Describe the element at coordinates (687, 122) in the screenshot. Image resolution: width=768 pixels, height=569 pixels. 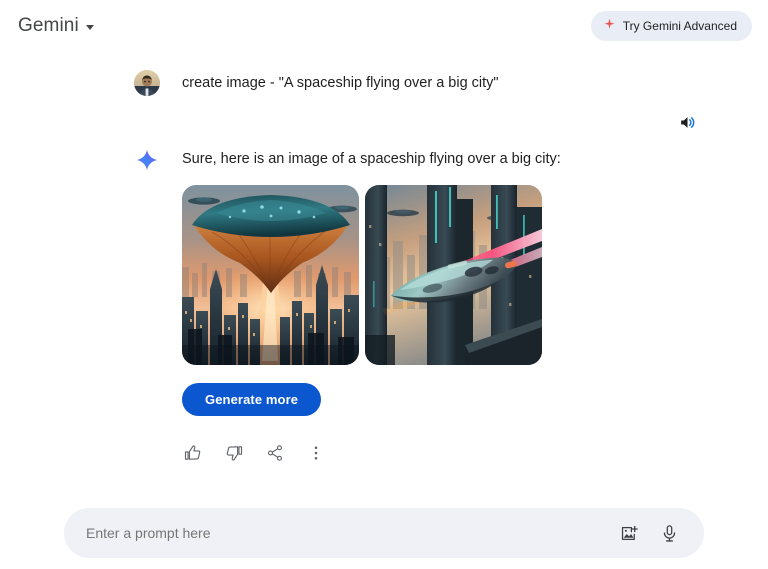
I see `speaker-icon` at that location.